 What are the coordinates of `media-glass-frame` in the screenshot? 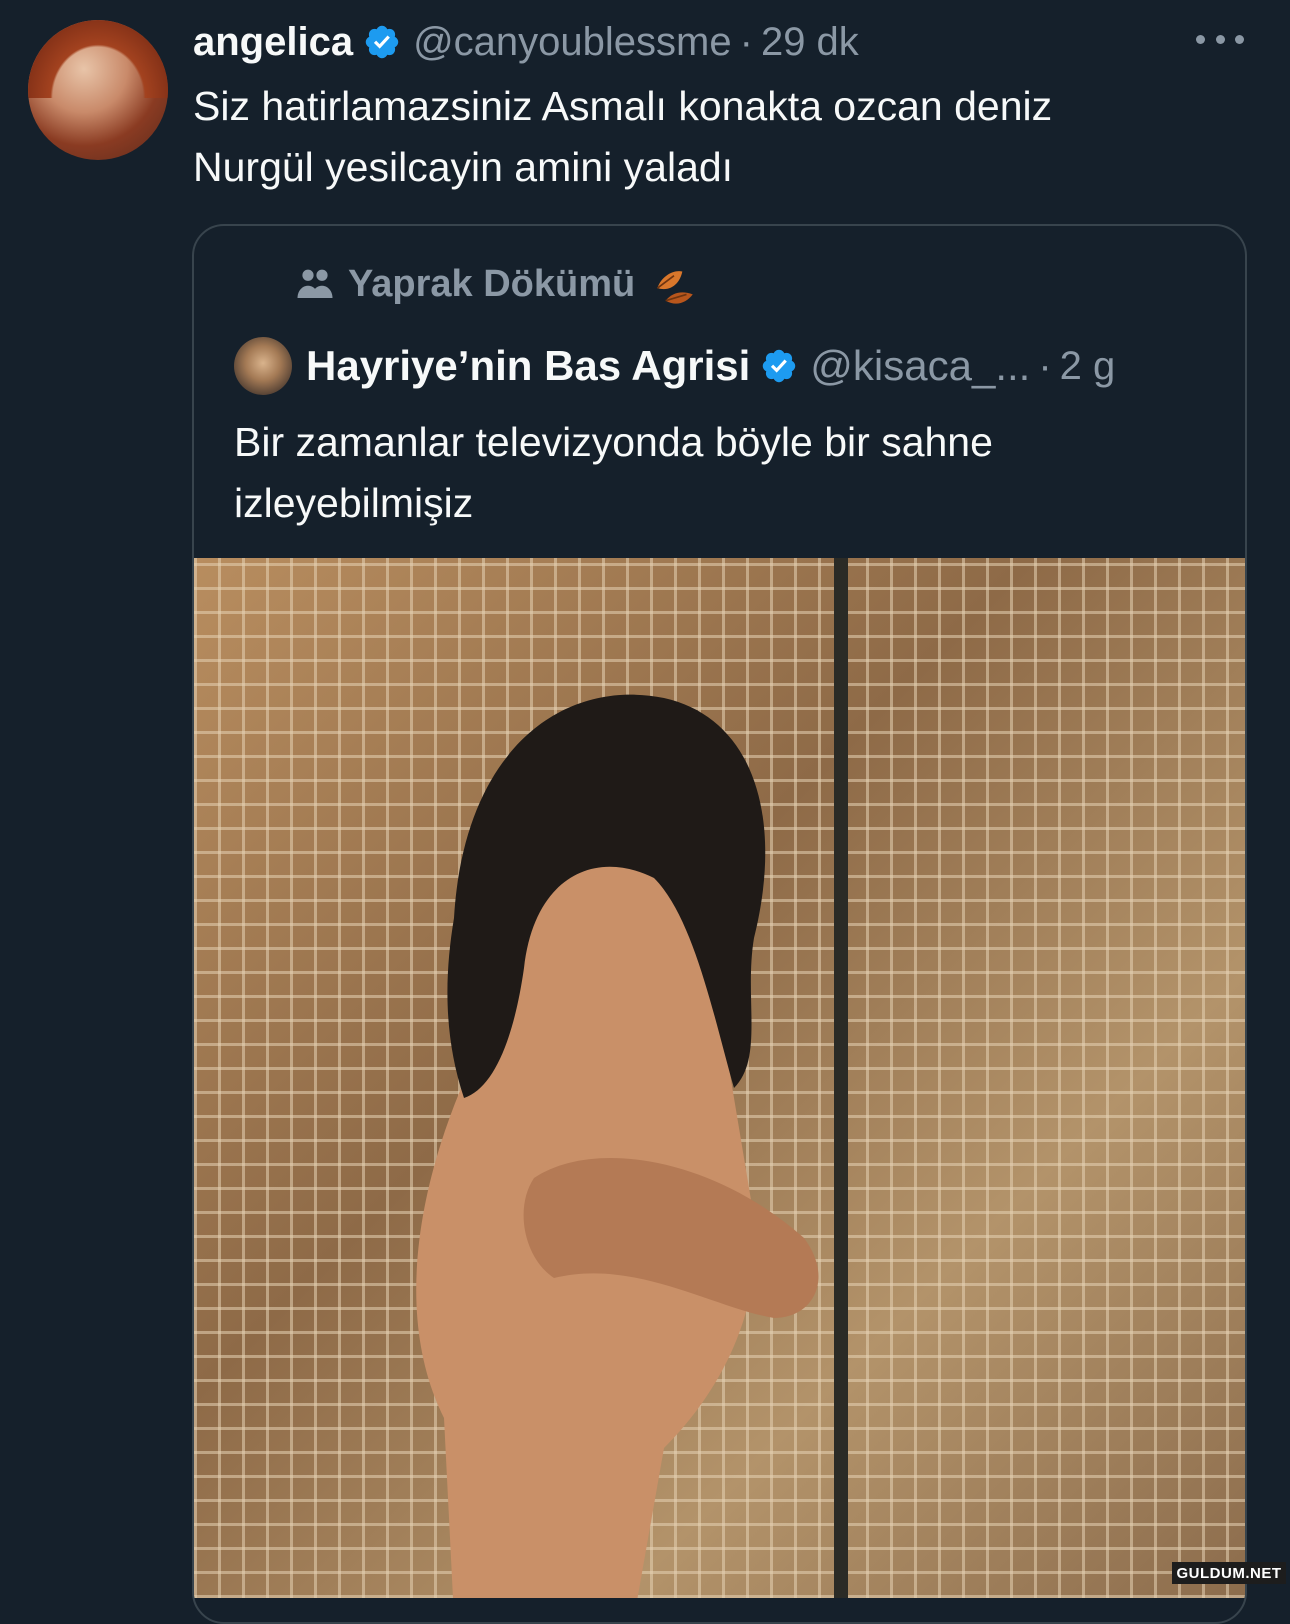 It's located at (841, 1078).